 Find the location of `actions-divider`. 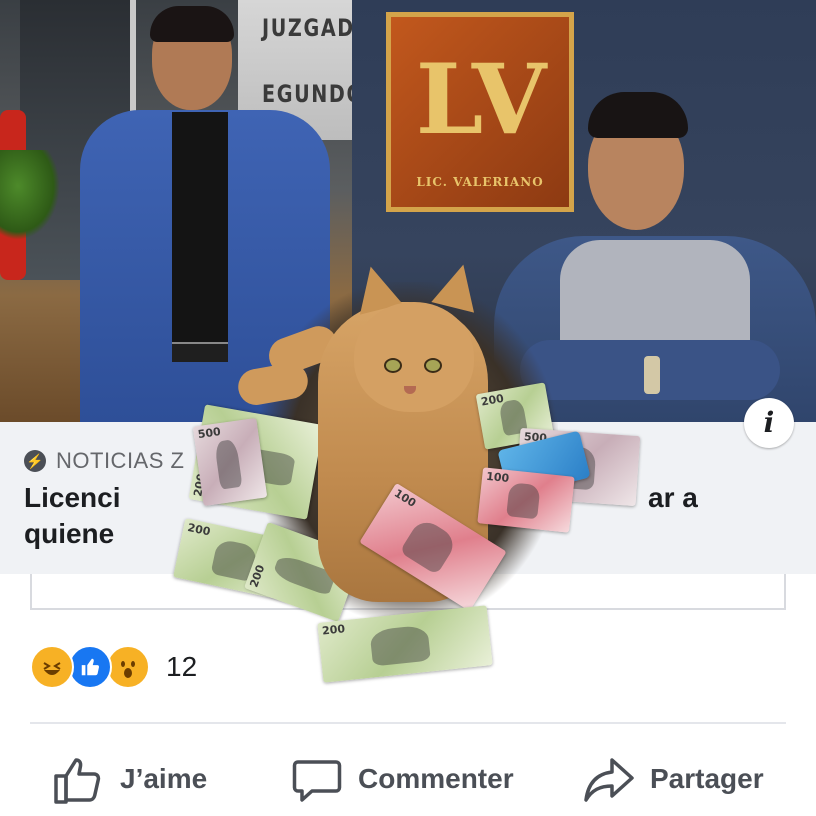

actions-divider is located at coordinates (408, 723).